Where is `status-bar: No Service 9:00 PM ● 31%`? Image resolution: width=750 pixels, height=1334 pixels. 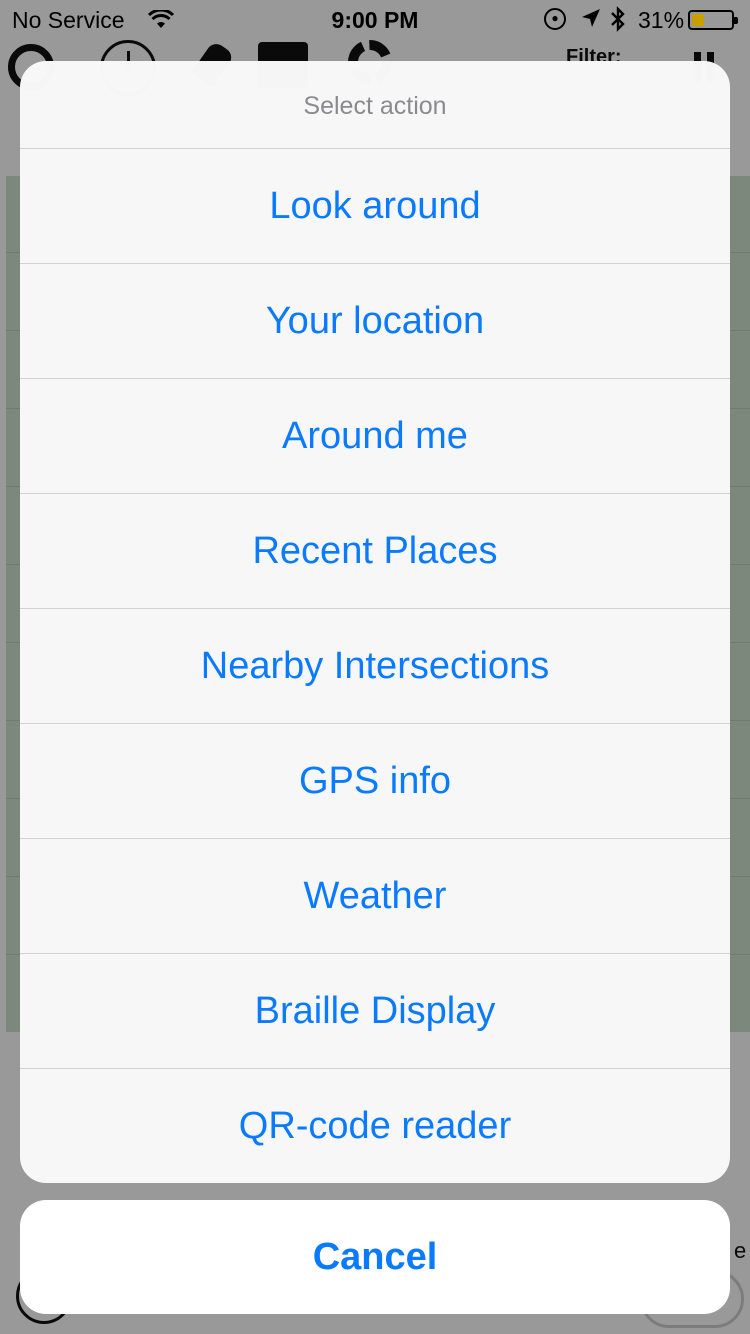 status-bar: No Service 9:00 PM ● 31% is located at coordinates (375, 20).